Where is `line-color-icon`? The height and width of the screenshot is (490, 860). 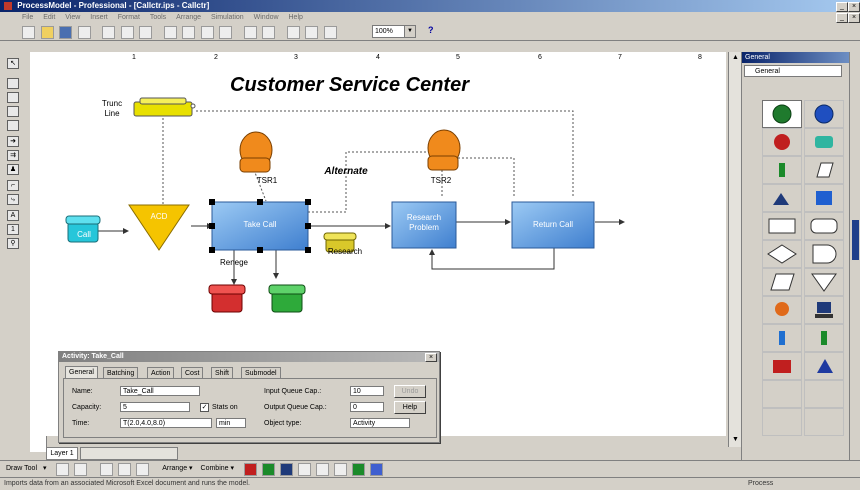
line-color-icon is located at coordinates (268, 469).